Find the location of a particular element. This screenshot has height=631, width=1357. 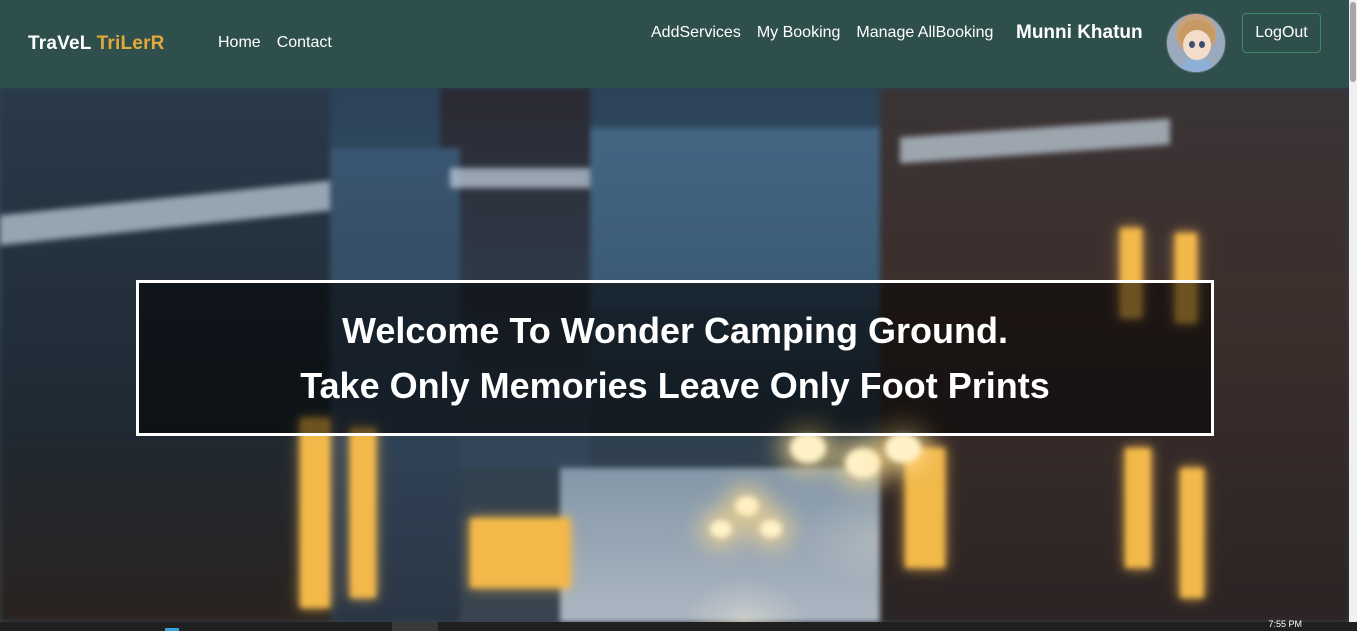

nav-link-manage-all-booking: Manage AllBooking is located at coordinates (924, 33).